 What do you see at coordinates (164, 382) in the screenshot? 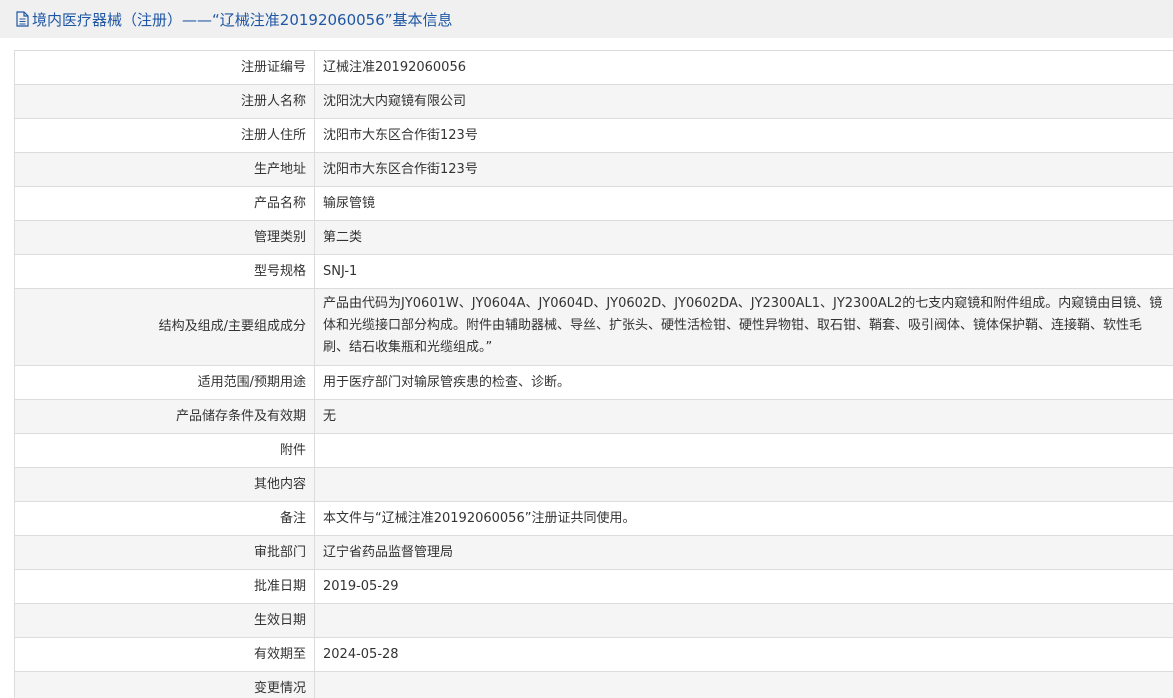
I see `row-key: 适用范围/预期用途` at bounding box center [164, 382].